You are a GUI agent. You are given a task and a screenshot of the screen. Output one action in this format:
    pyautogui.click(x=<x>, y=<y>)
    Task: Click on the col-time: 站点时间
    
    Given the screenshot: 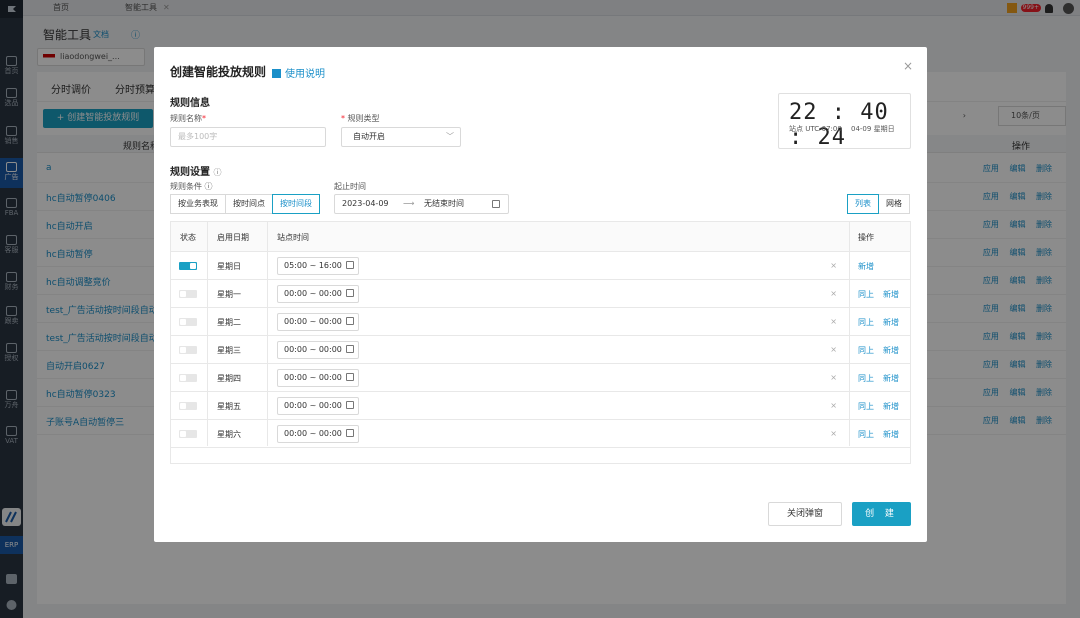 What is the action you would take?
    pyautogui.click(x=293, y=237)
    